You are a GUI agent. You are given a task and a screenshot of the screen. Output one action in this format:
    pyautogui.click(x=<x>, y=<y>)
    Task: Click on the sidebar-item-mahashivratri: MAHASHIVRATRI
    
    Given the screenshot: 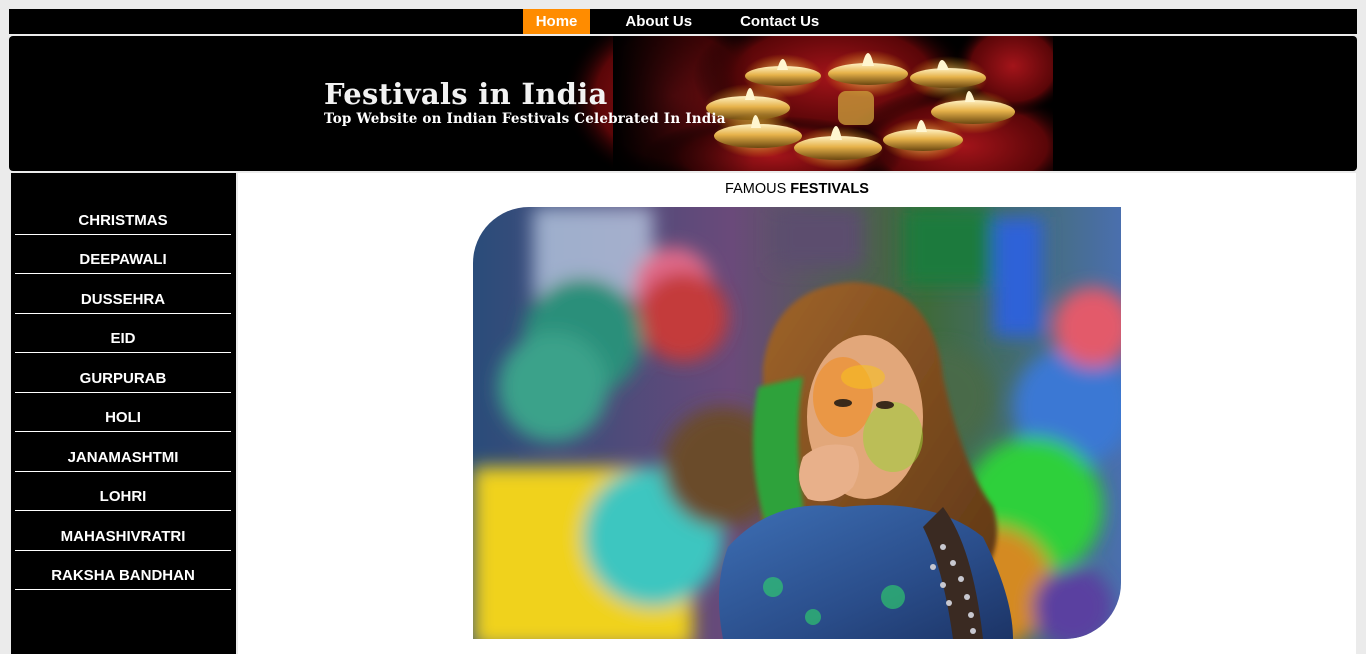 What is the action you would take?
    pyautogui.click(x=123, y=531)
    